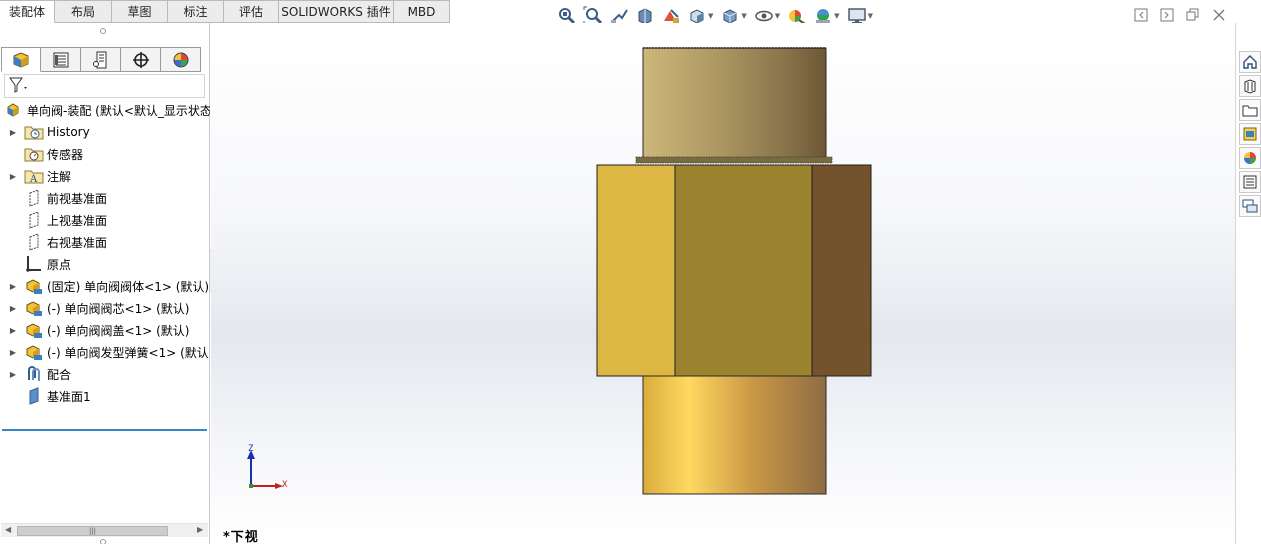  I want to click on tree-root-label: 单向阀-装配 (默认<默认_显示状态, so click(118, 110).